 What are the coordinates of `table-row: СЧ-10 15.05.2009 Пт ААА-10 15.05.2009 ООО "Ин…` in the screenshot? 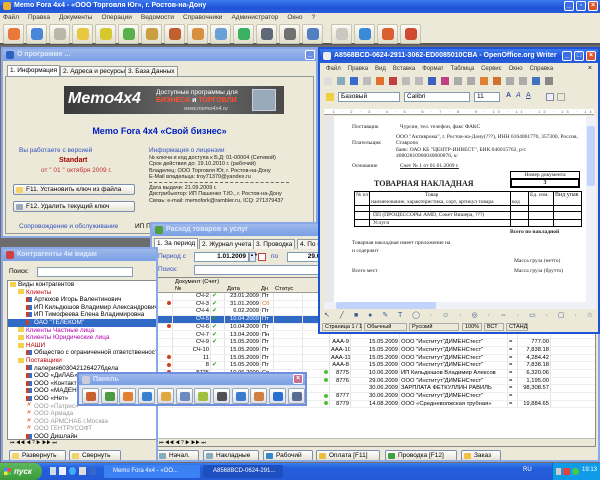 It's located at (375, 350).